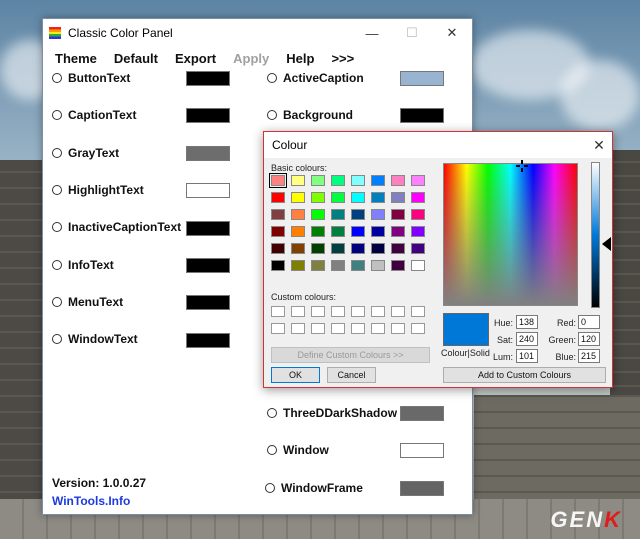 This screenshot has width=640, height=539. I want to click on blue-field: 215, so click(589, 356).